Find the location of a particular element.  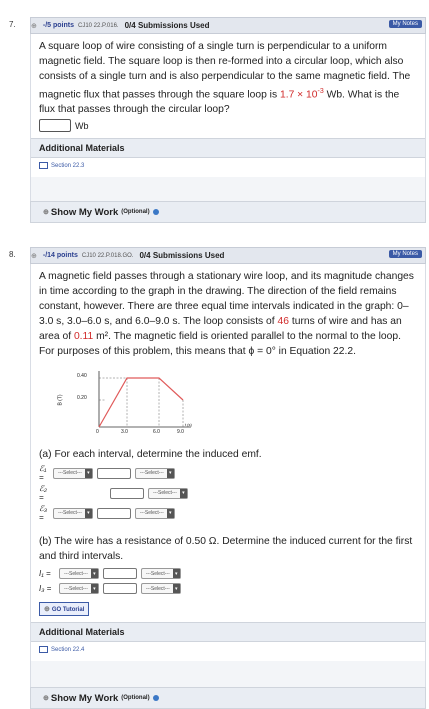

field-graph: 0.40 0.20 B (T) 0 3.0 6.0 9.0 t (s) is located at coordinates (128, 403).